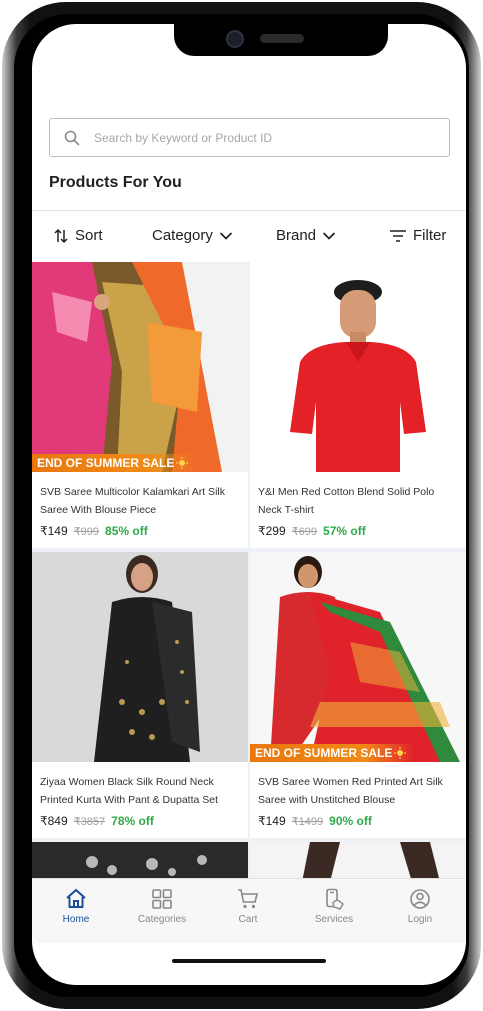 The width and height of the screenshot is (483, 1011). Describe the element at coordinates (76, 919) in the screenshot. I see `nav-home-label: Home` at that location.